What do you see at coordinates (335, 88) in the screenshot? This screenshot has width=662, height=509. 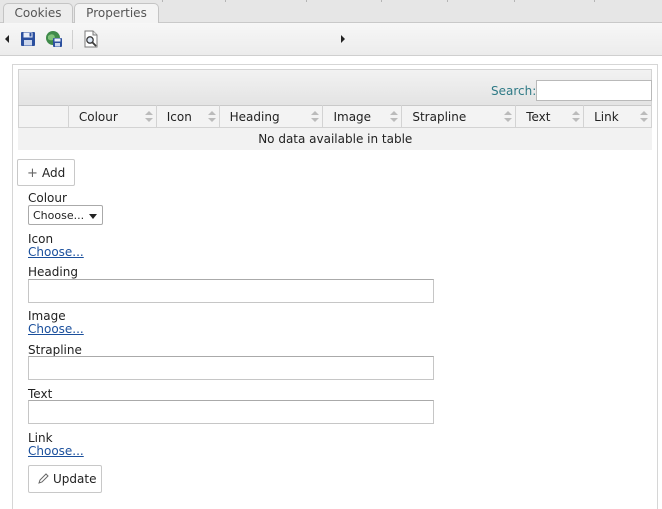 I see `table-header-bar: Search:` at bounding box center [335, 88].